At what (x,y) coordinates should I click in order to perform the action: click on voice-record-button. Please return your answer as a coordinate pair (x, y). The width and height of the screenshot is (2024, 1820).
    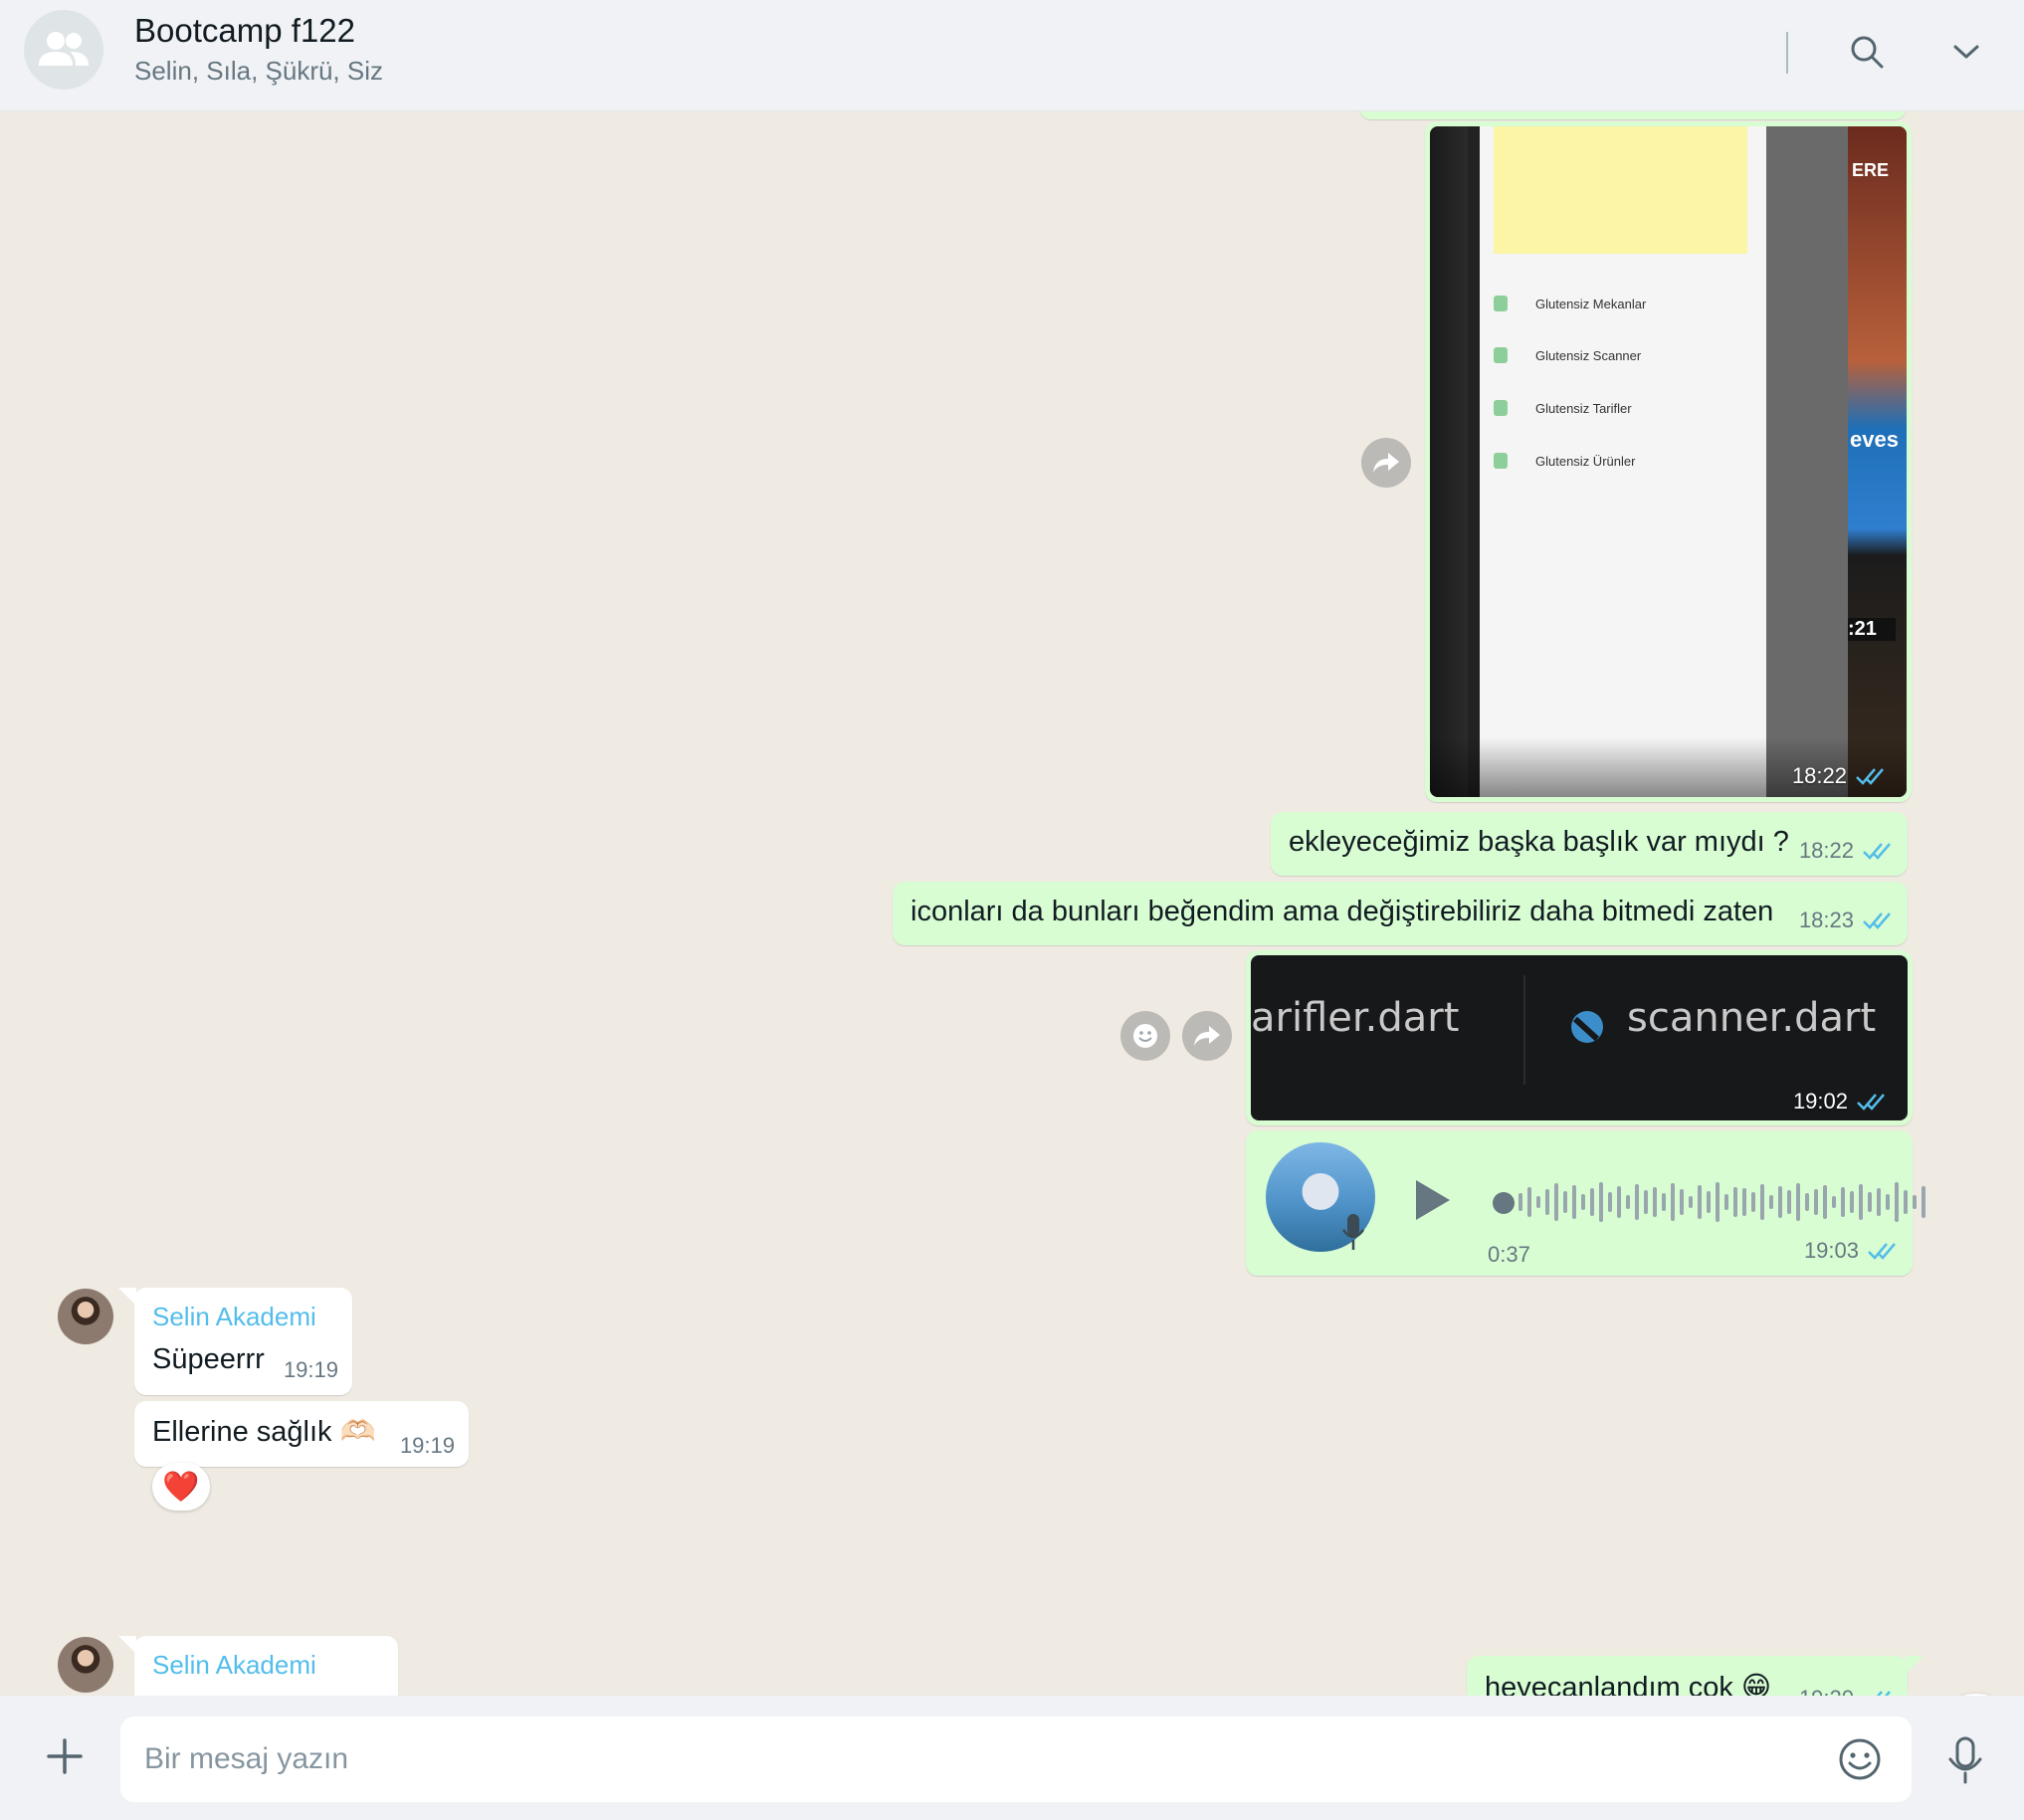
    Looking at the image, I should click on (1968, 1760).